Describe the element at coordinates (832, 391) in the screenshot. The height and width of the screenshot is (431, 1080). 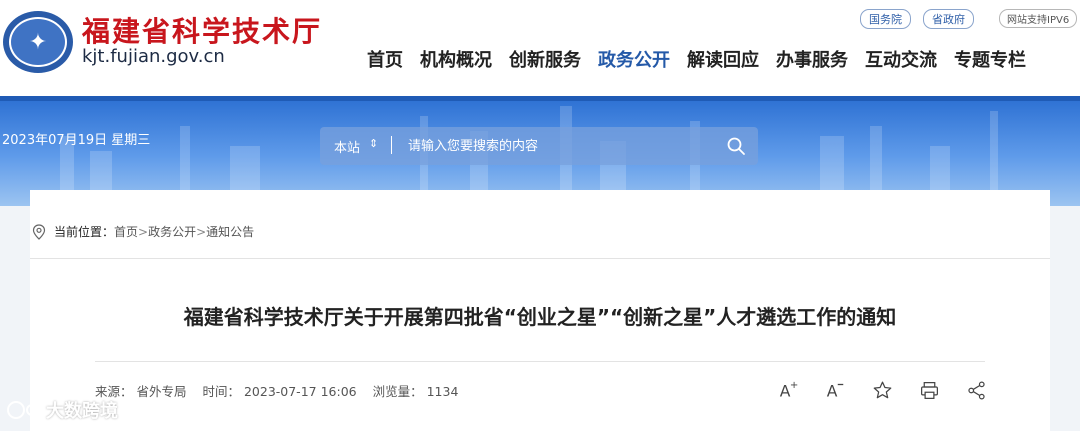
I see `svg-text: A` at that location.